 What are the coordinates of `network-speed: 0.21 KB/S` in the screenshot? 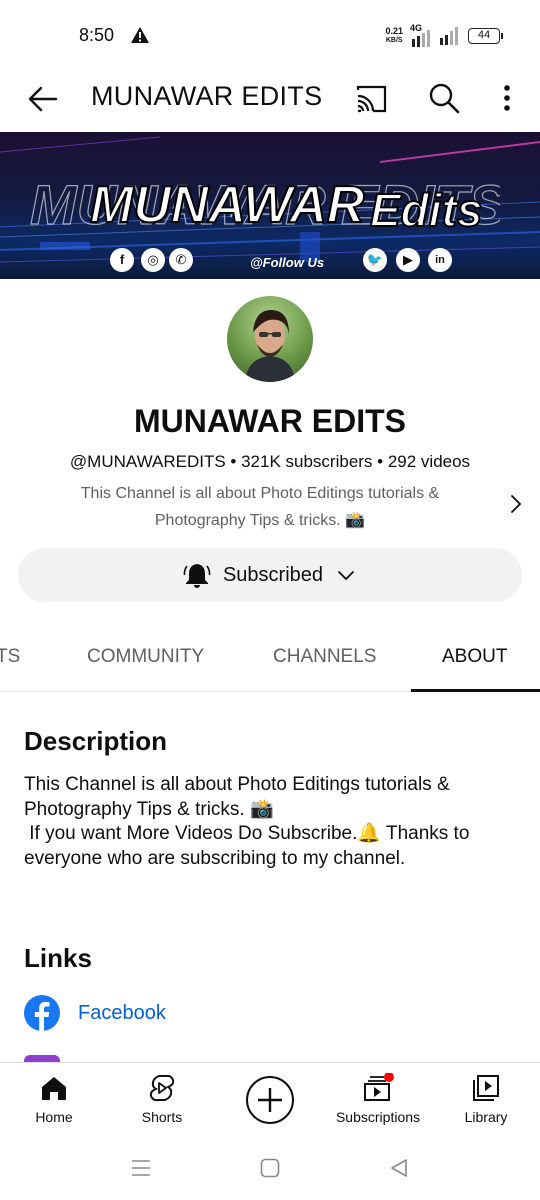 It's located at (394, 36).